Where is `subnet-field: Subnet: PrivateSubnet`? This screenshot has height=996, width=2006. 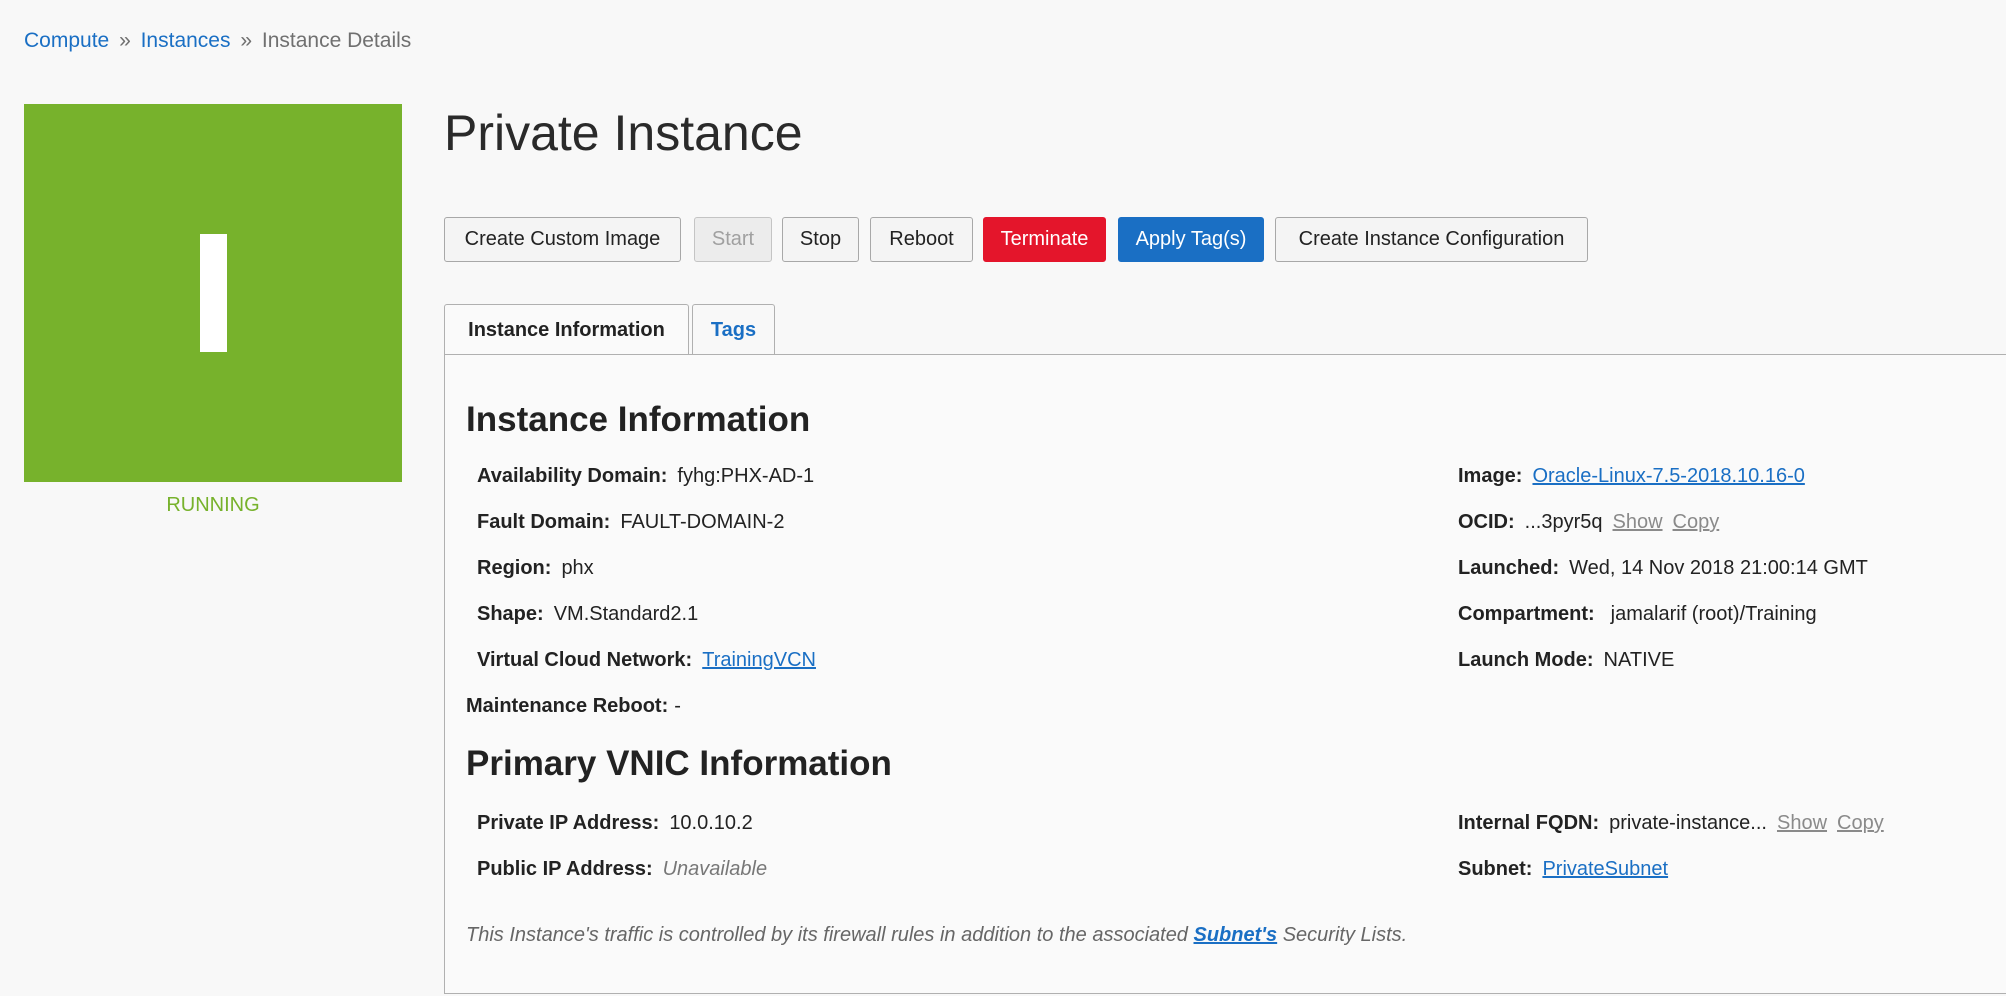
subnet-field: Subnet: PrivateSubnet is located at coordinates (1563, 869).